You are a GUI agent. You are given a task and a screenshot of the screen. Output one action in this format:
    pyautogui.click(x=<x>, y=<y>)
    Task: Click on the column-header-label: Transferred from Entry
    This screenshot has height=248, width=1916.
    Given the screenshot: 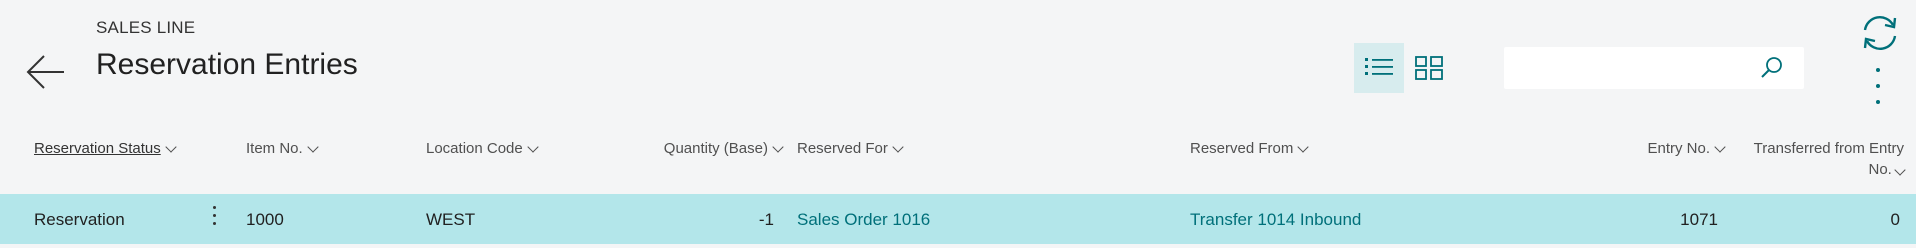 What is the action you would take?
    pyautogui.click(x=1828, y=148)
    